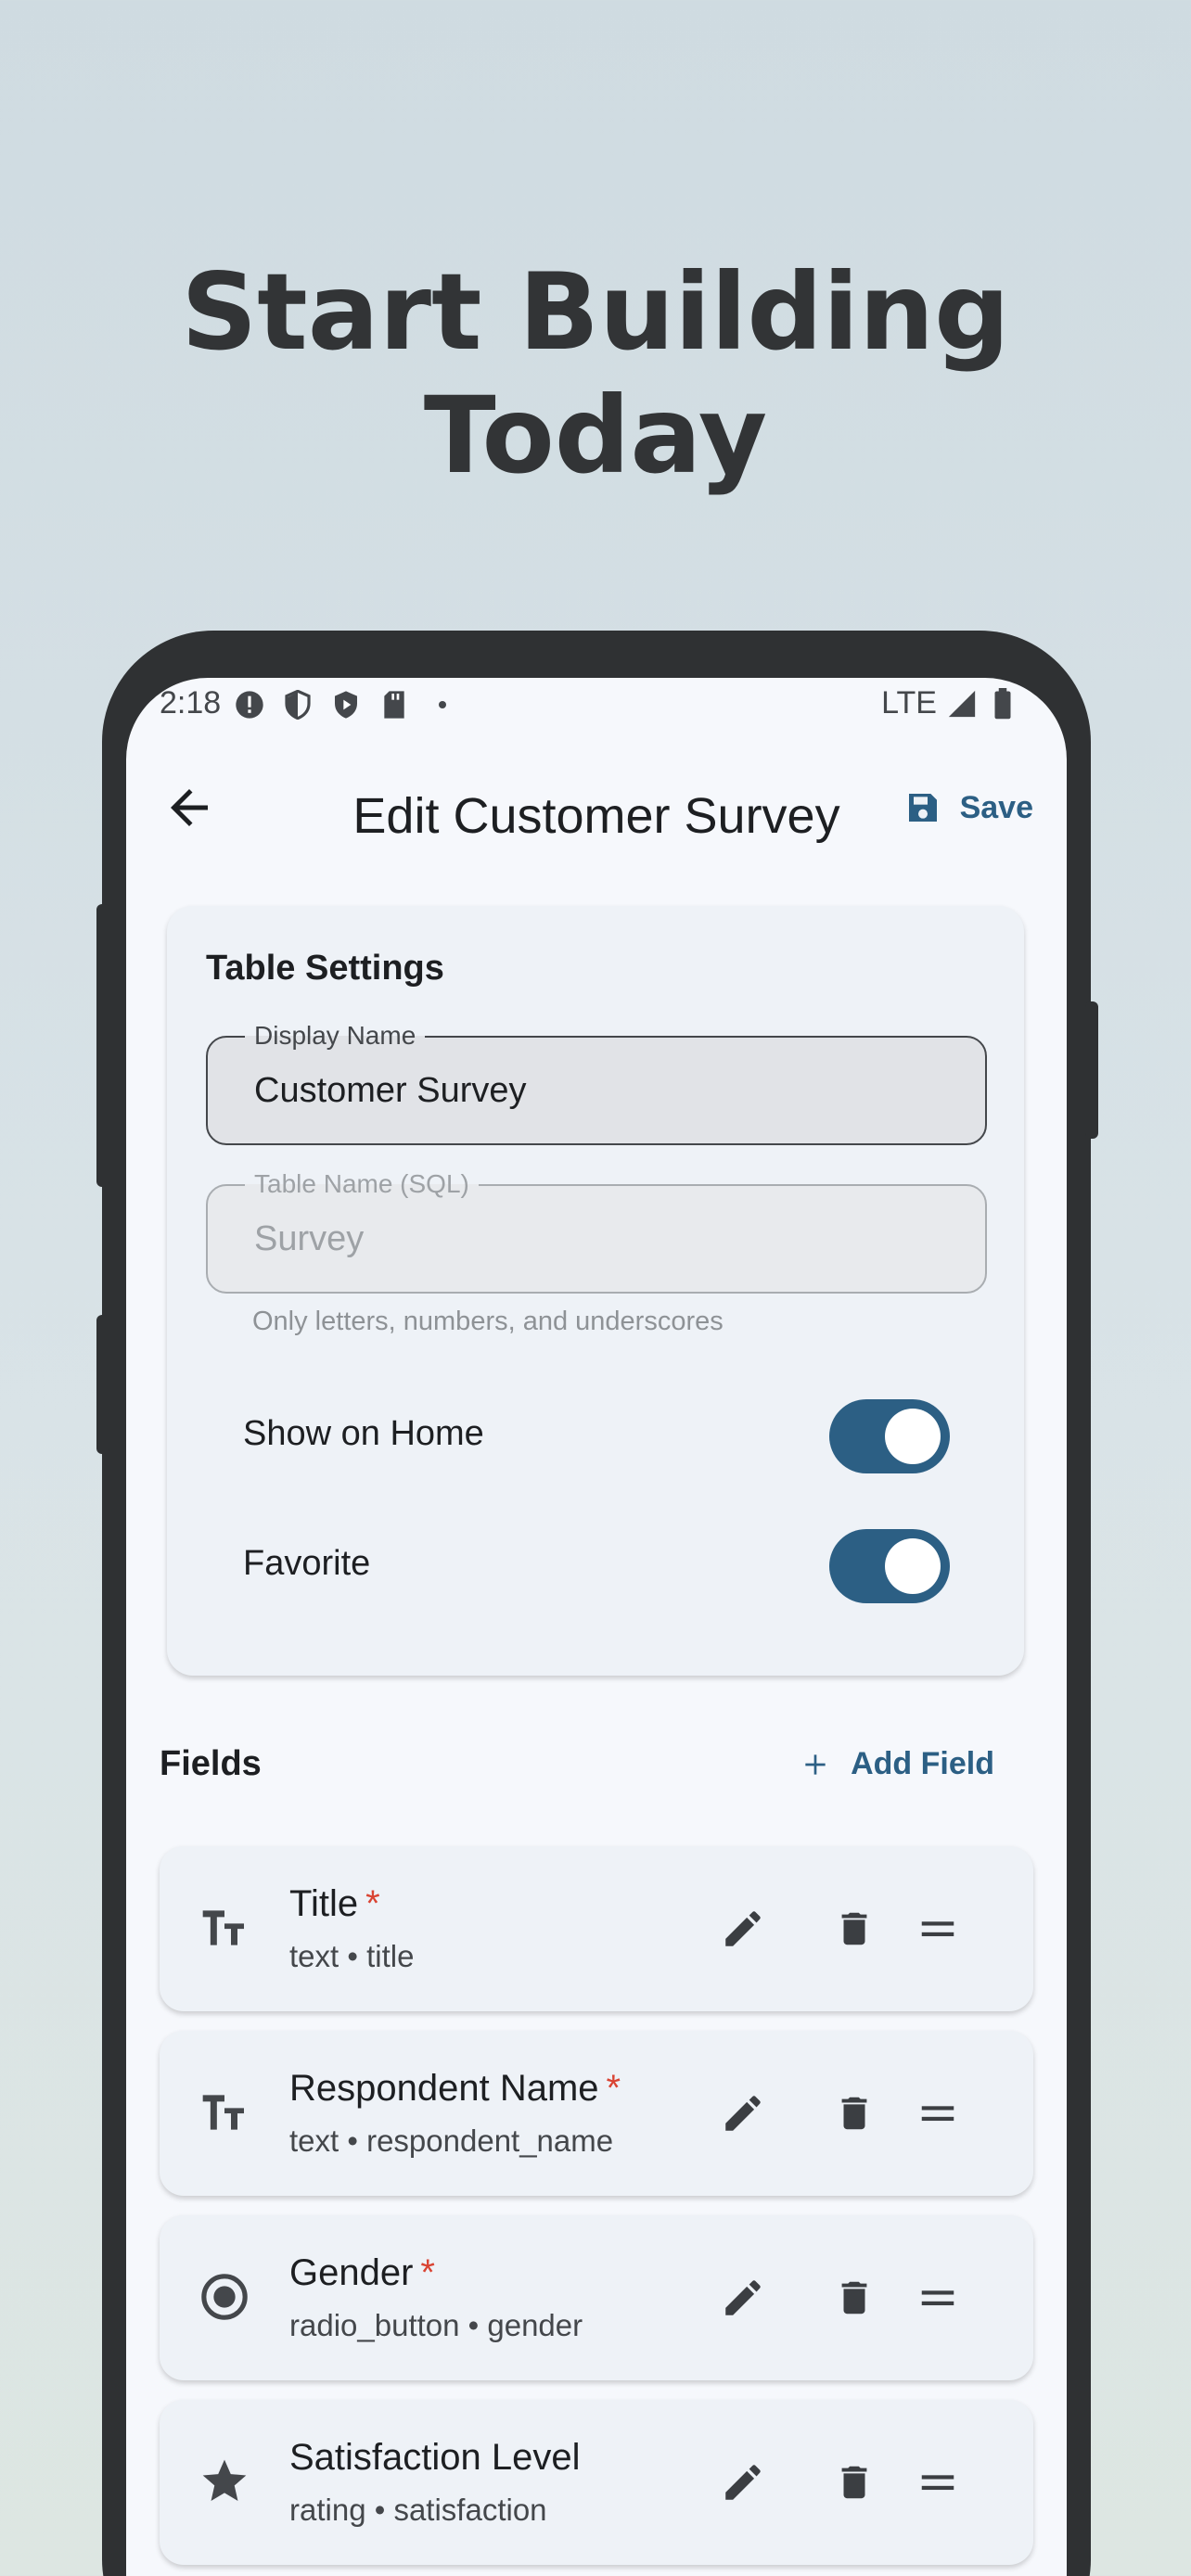 This screenshot has width=1191, height=2576. I want to click on save-label: Save, so click(996, 807).